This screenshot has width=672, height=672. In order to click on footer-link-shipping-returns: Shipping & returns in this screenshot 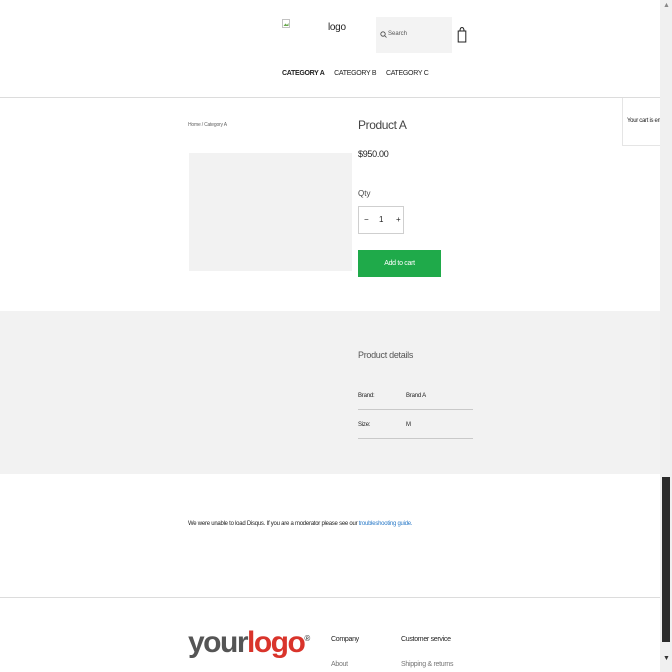, I will do `click(427, 664)`.